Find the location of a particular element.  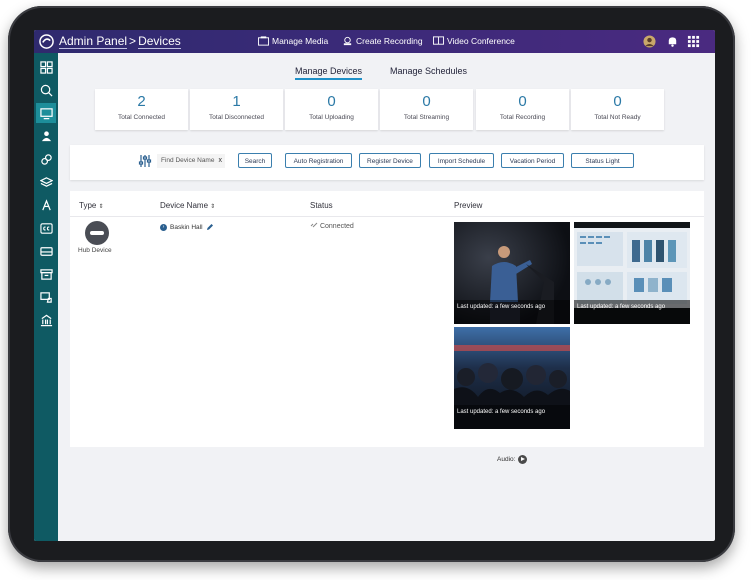

stat-card-connected: 2 Total Connected is located at coordinates (141, 109).